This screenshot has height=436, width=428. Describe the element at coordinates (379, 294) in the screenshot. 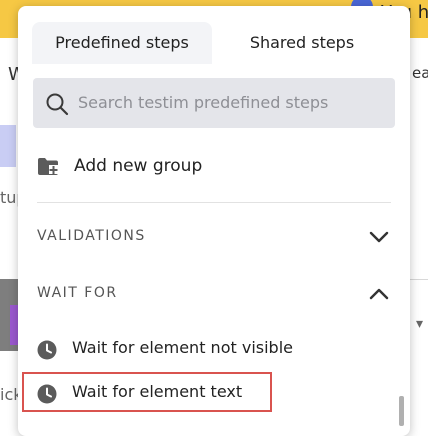

I see `chevron-up-icon` at that location.